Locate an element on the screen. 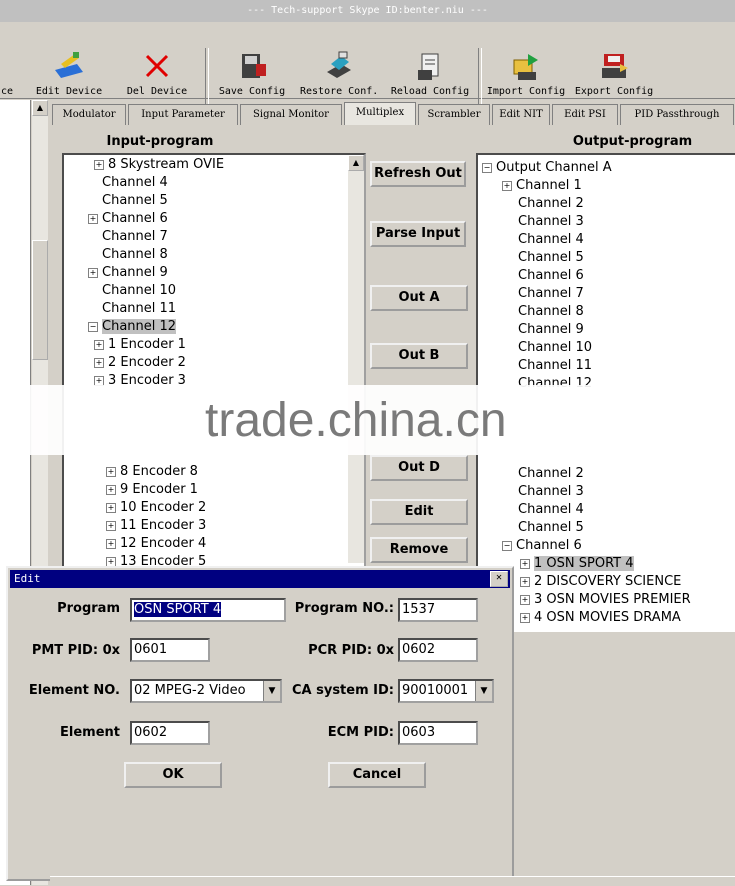 The image size is (735, 886). del-device-button: Del Device is located at coordinates (157, 73).